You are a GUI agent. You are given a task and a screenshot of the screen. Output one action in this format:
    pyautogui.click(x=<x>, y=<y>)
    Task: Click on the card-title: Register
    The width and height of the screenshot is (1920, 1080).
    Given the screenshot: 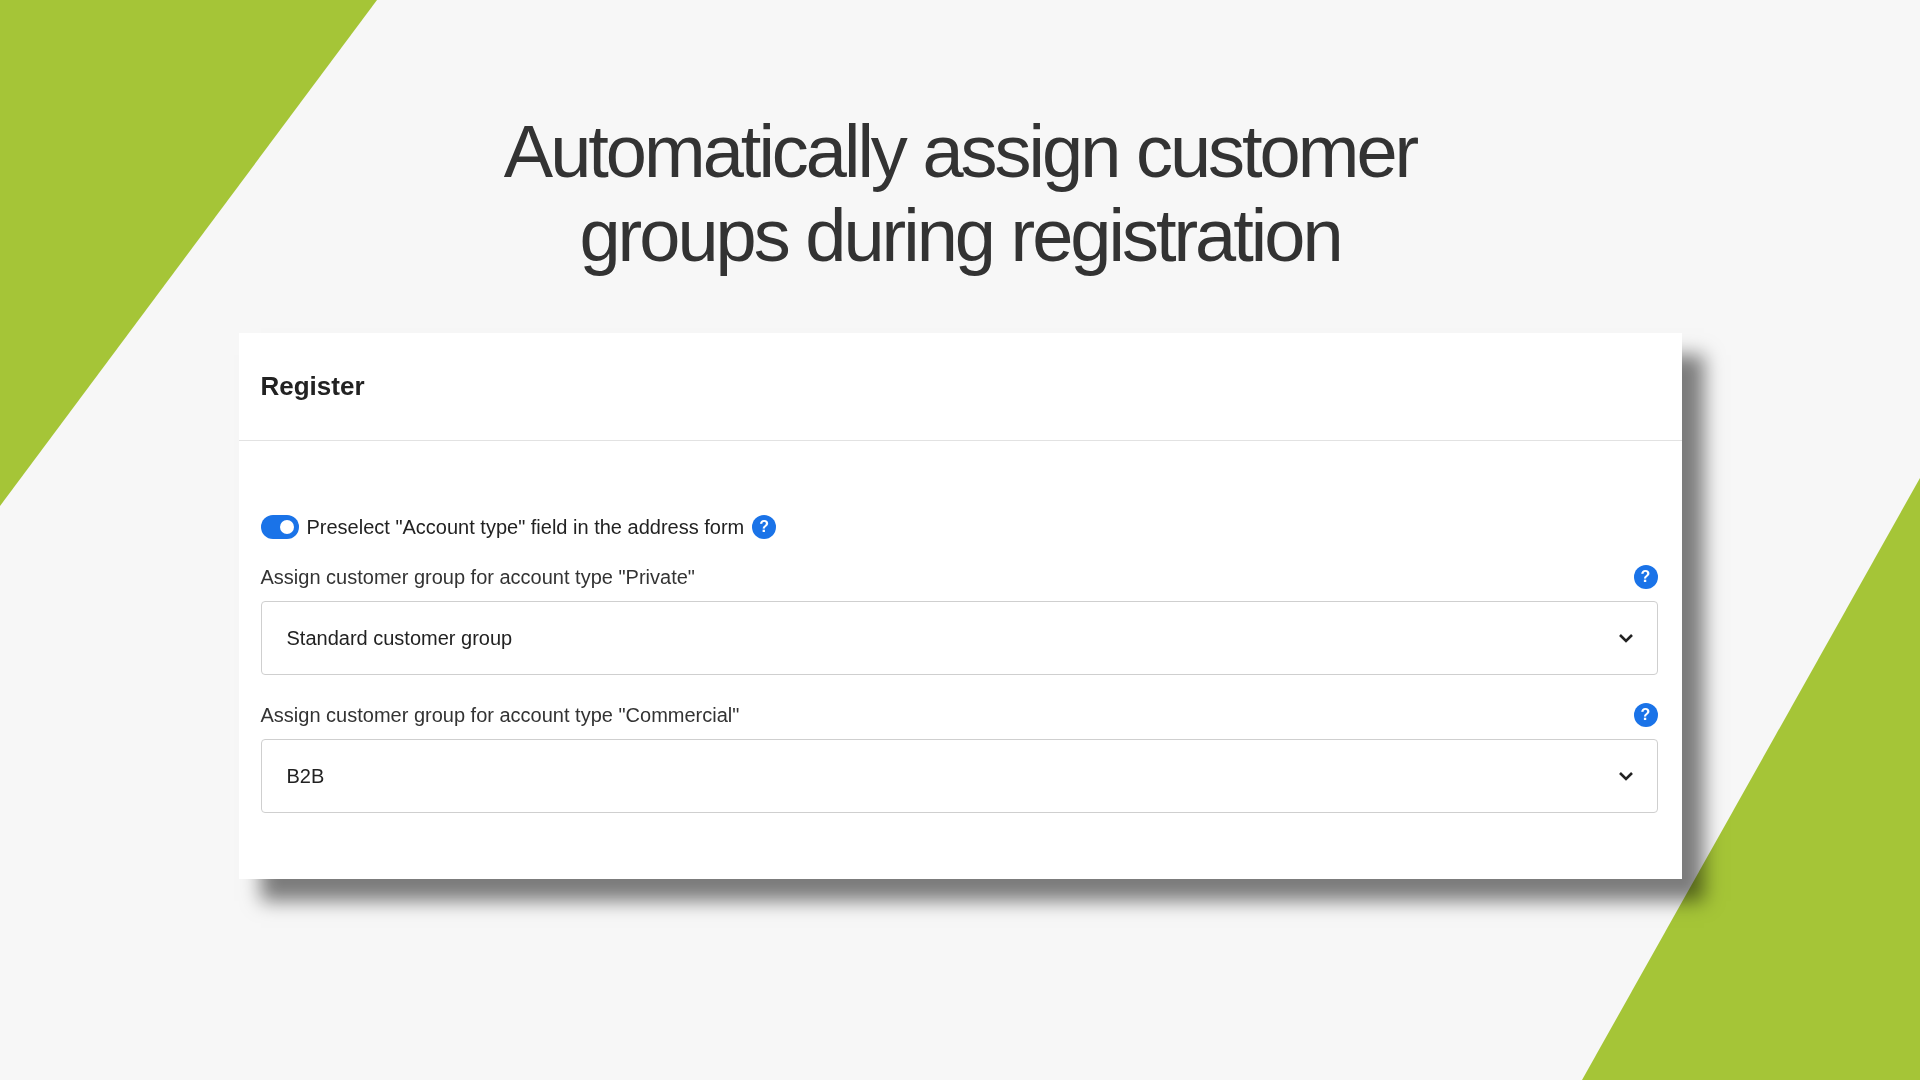 What is the action you would take?
    pyautogui.click(x=312, y=386)
    